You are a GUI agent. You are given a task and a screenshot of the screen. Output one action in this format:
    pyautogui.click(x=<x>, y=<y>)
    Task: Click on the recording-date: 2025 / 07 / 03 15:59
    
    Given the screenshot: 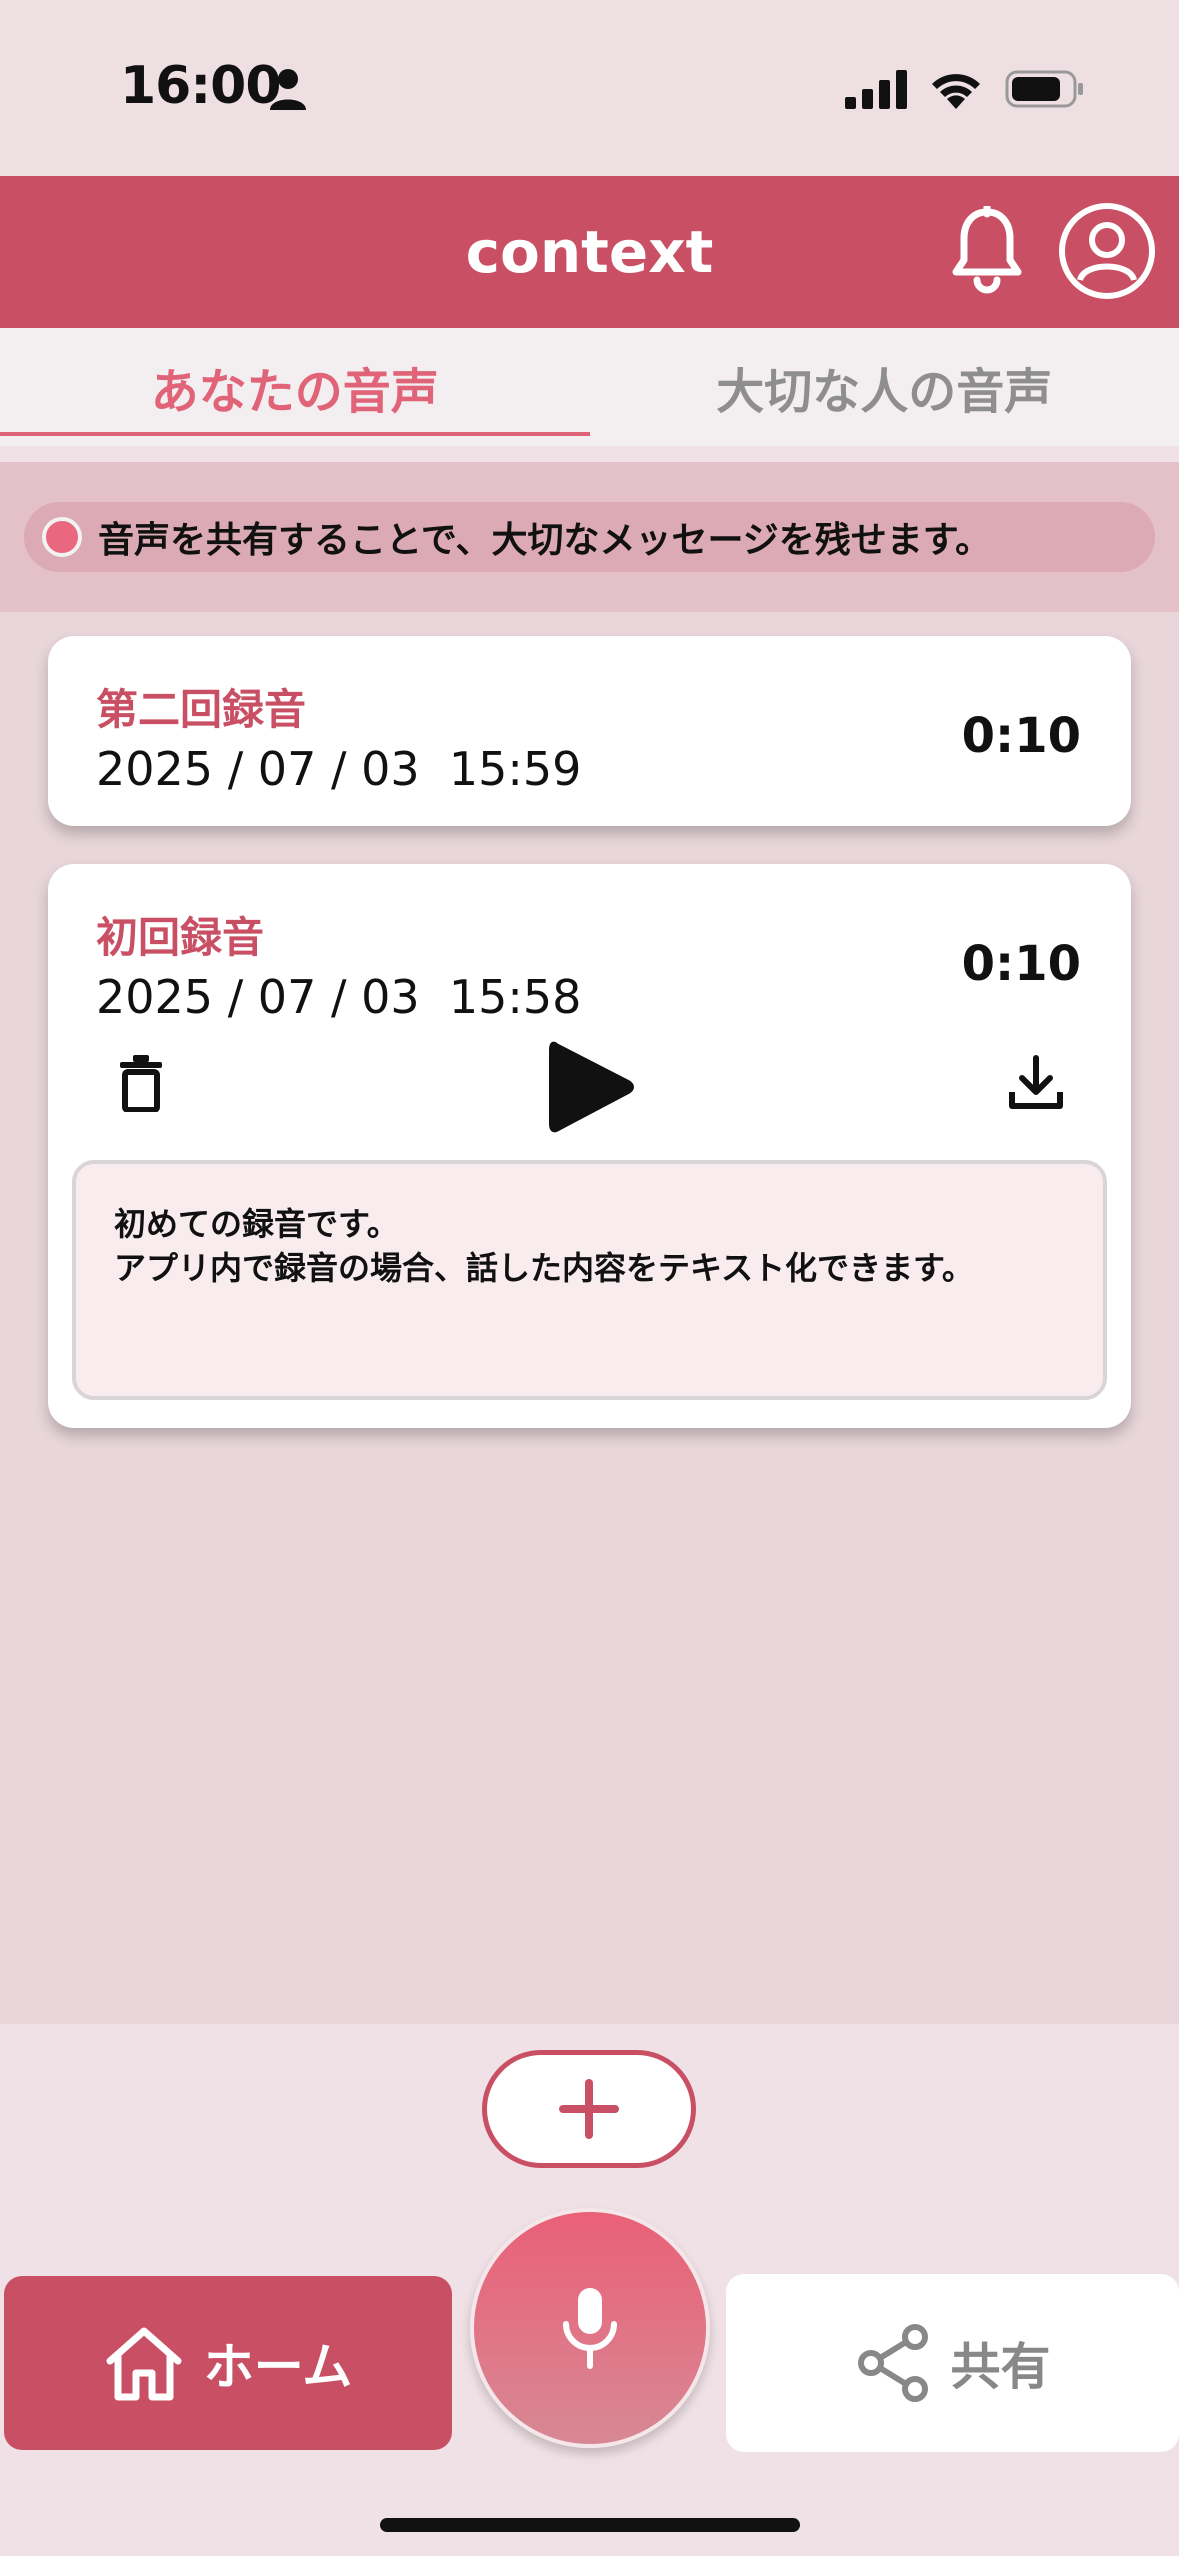 What is the action you would take?
    pyautogui.click(x=339, y=769)
    